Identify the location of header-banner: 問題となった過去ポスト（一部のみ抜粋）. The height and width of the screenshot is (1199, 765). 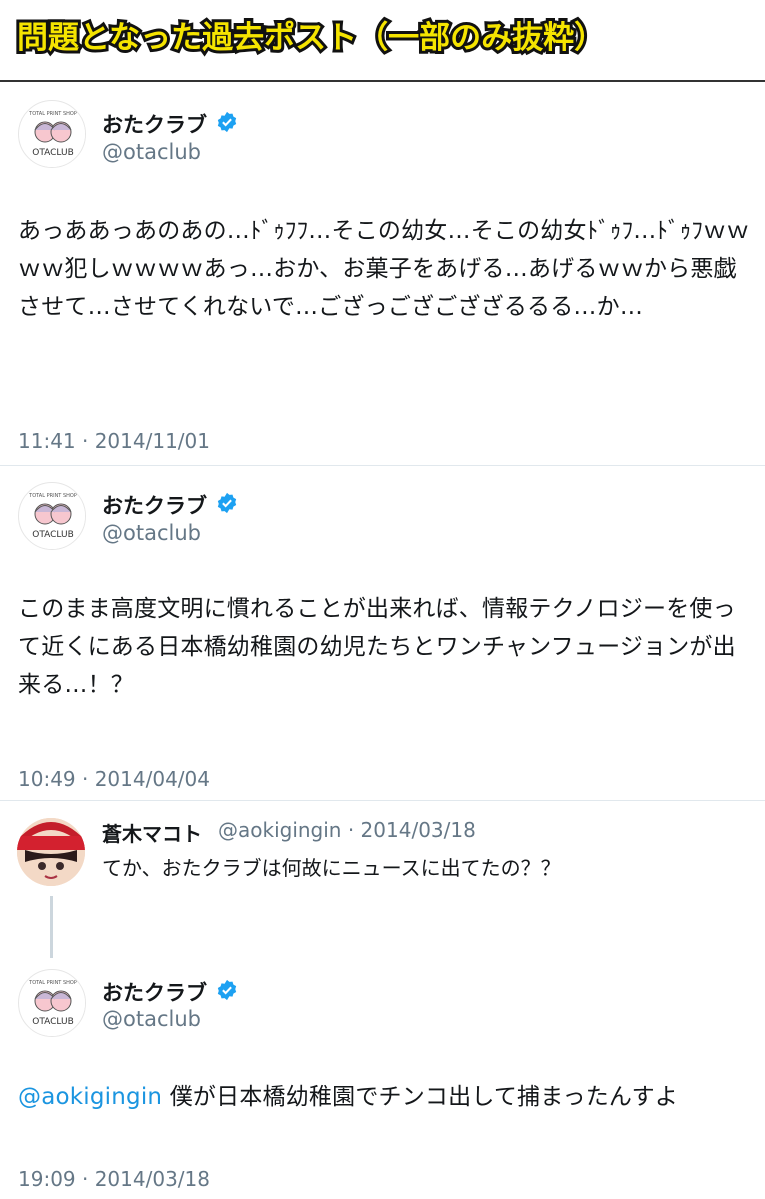
(382, 41).